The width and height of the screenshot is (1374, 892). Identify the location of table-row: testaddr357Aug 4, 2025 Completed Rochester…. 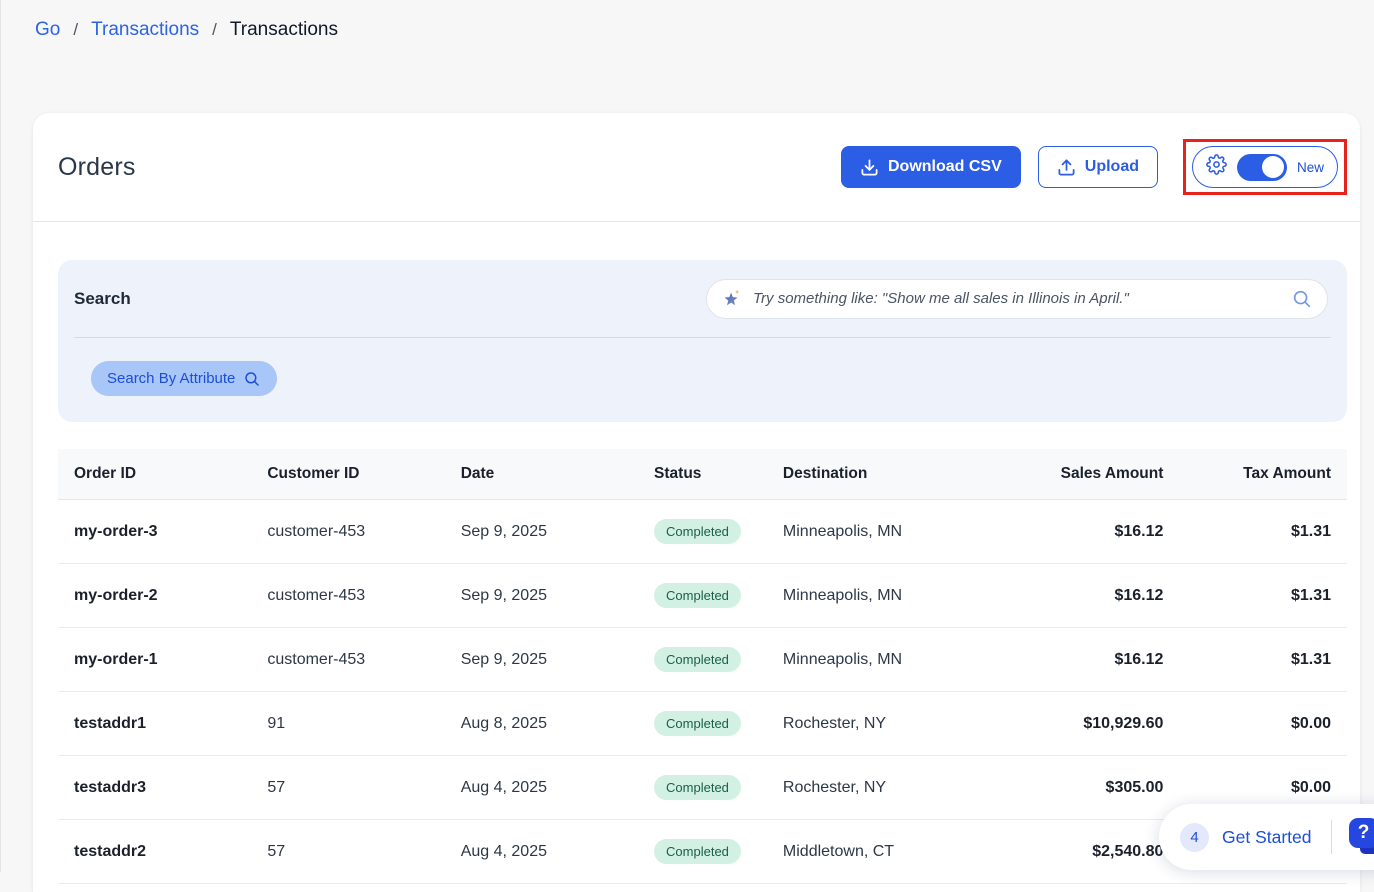
(702, 788).